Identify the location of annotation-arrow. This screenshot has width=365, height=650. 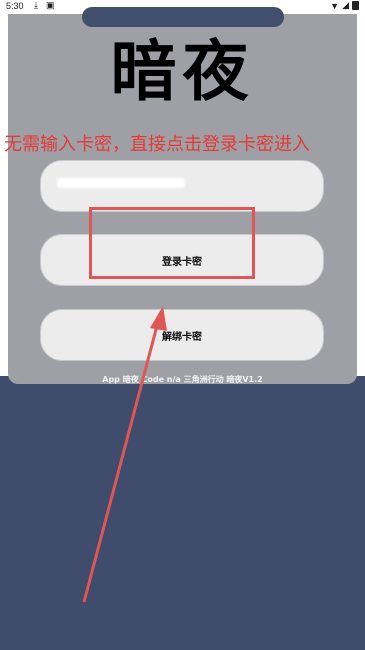
(124, 454).